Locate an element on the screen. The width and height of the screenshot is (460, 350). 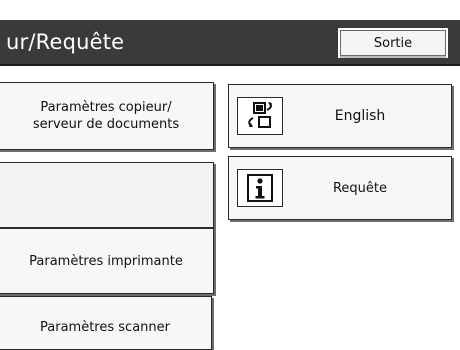
exit-button: Sortie is located at coordinates (393, 43).